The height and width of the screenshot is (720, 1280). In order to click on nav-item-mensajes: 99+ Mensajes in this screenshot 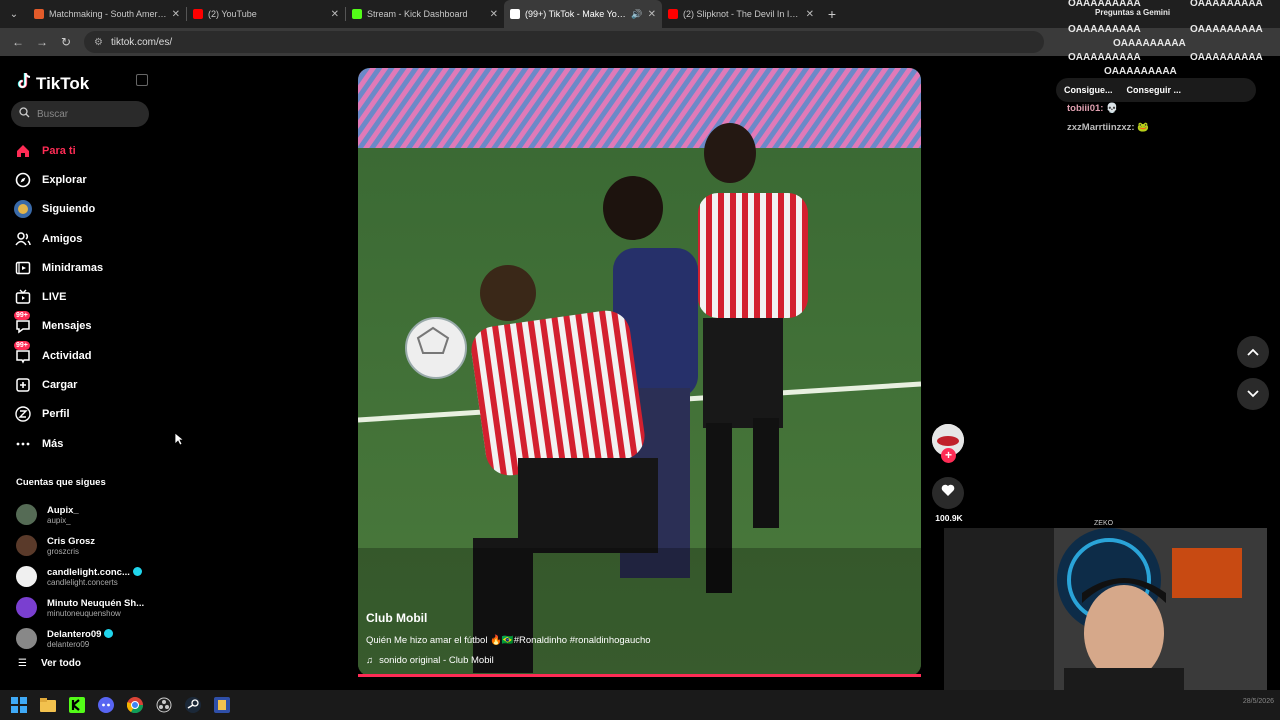, I will do `click(58, 326)`.